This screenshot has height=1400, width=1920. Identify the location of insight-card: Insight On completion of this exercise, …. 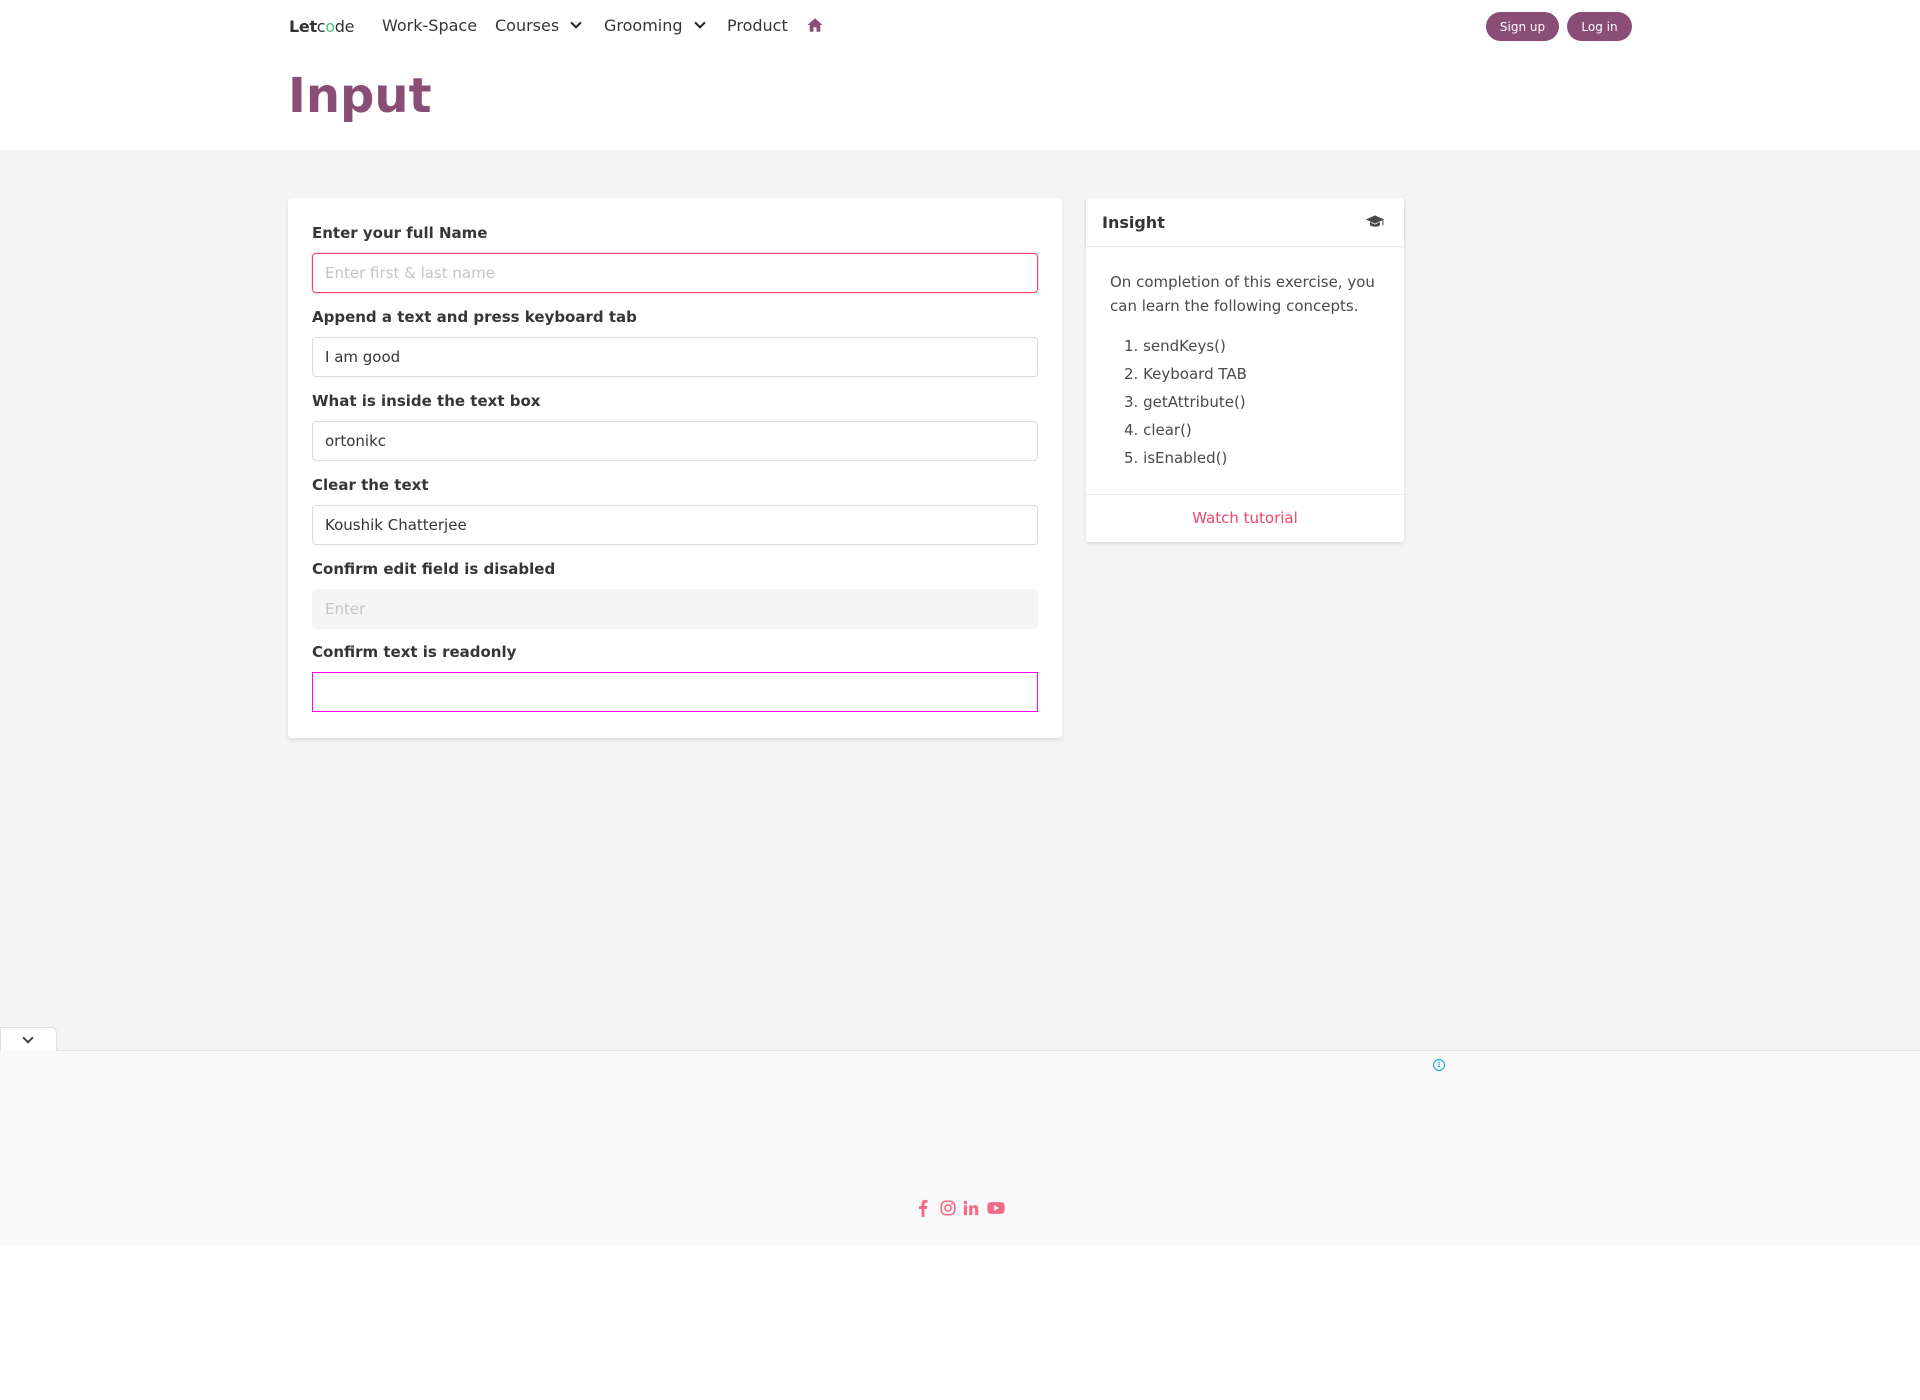
(1245, 370).